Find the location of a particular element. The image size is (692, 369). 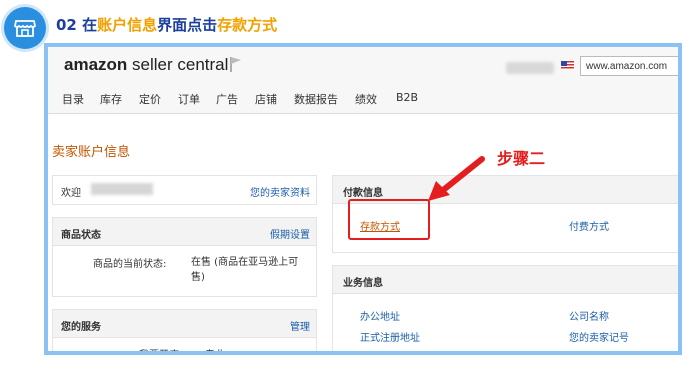

us-flag-icon is located at coordinates (567, 65).